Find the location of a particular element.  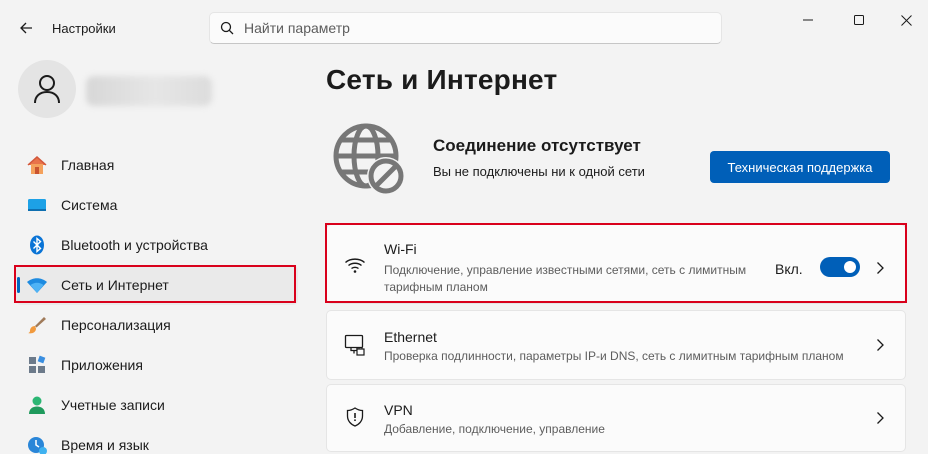

page-title: Сеть и Интернет is located at coordinates (442, 79).